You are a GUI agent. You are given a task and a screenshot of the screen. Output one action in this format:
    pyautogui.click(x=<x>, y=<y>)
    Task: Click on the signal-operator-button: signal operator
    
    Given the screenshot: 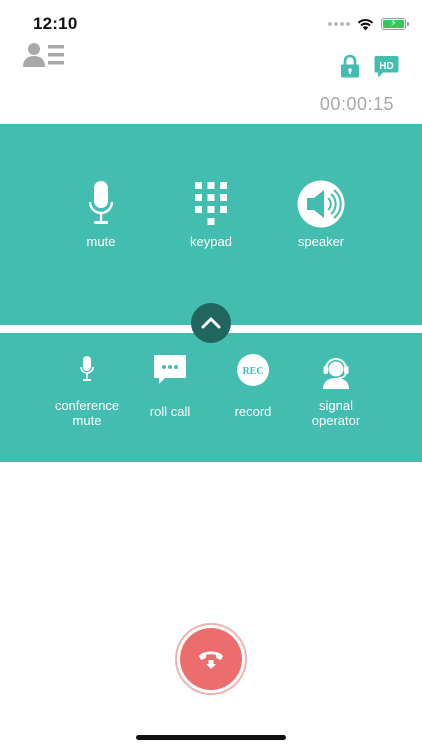 What is the action you would take?
    pyautogui.click(x=336, y=391)
    